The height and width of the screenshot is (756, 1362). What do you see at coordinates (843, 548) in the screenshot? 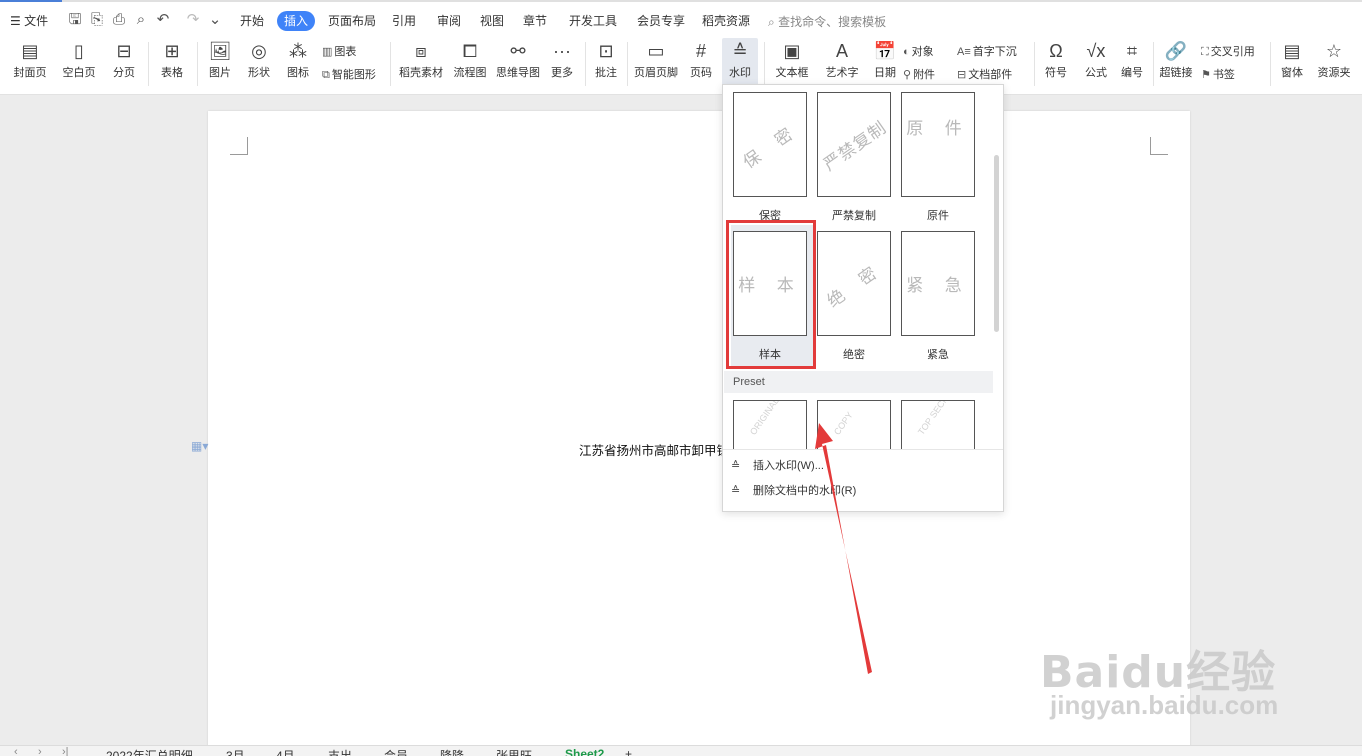
I see `arrow-shape` at bounding box center [843, 548].